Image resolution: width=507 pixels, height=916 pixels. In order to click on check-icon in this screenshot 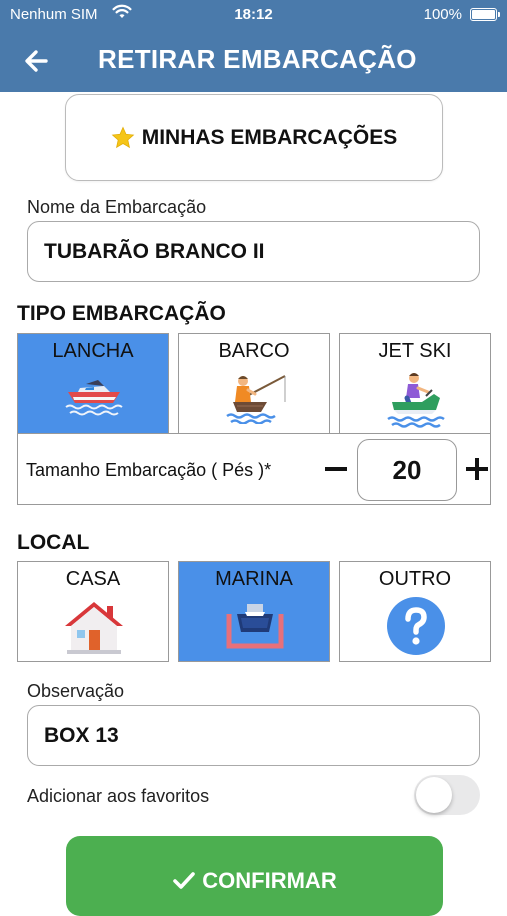, I will do `click(184, 880)`.